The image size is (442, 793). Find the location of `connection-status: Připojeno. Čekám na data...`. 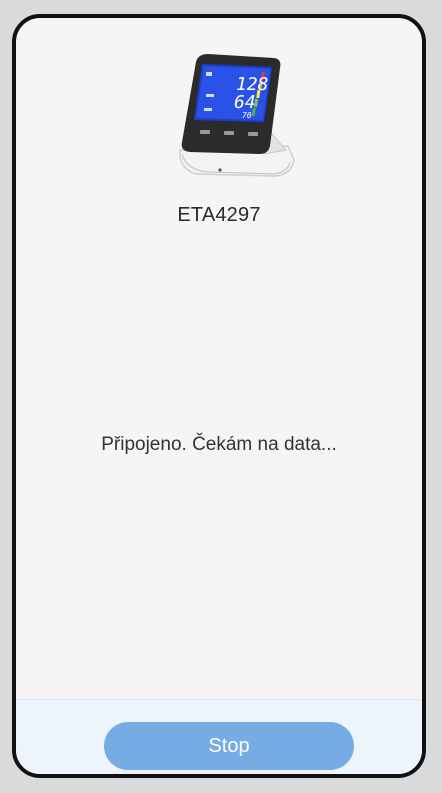

connection-status: Připojeno. Čekám na data... is located at coordinates (219, 444).